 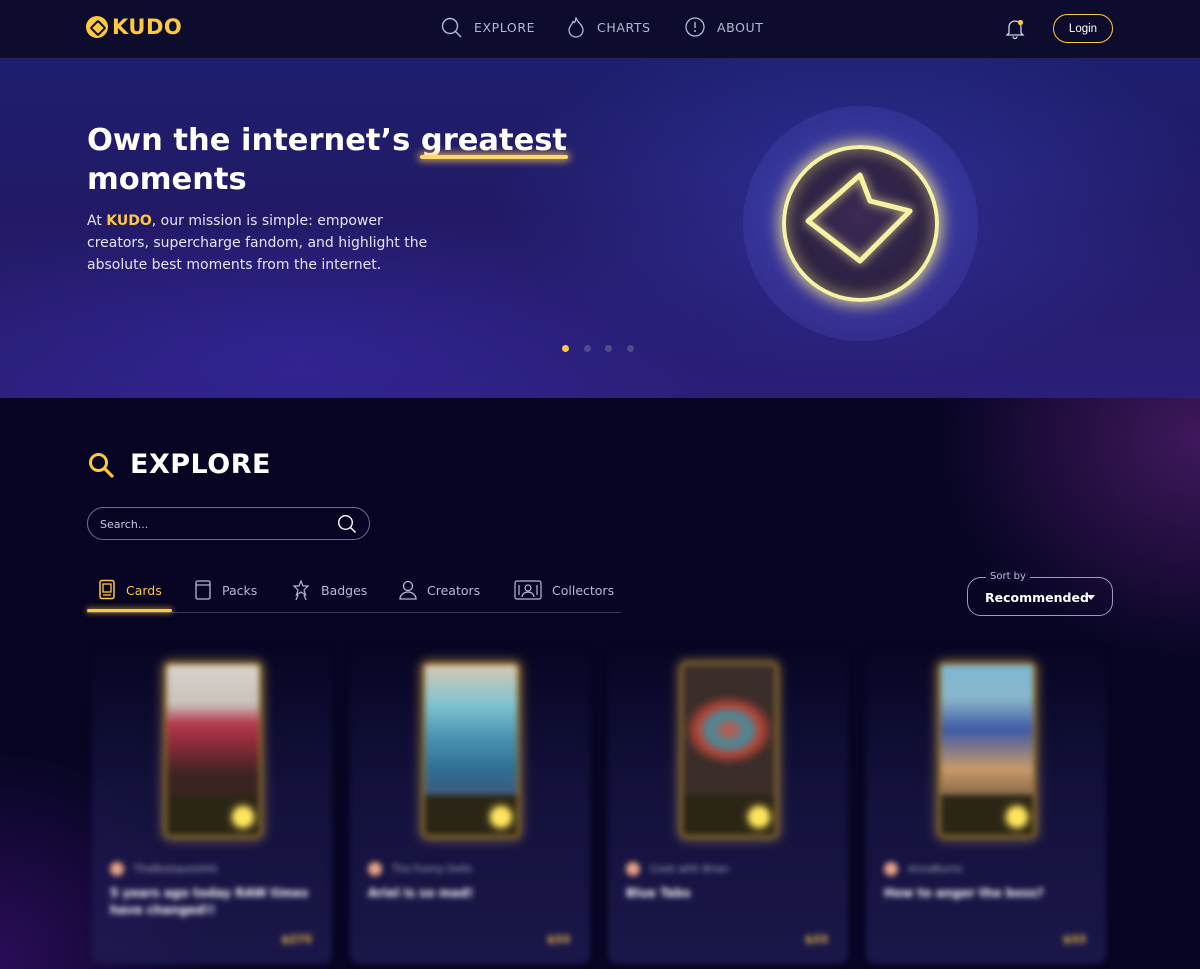 I want to click on top-nav: KUDO EXPLORE CHARTS ABOUT Login, so click(x=600, y=29).